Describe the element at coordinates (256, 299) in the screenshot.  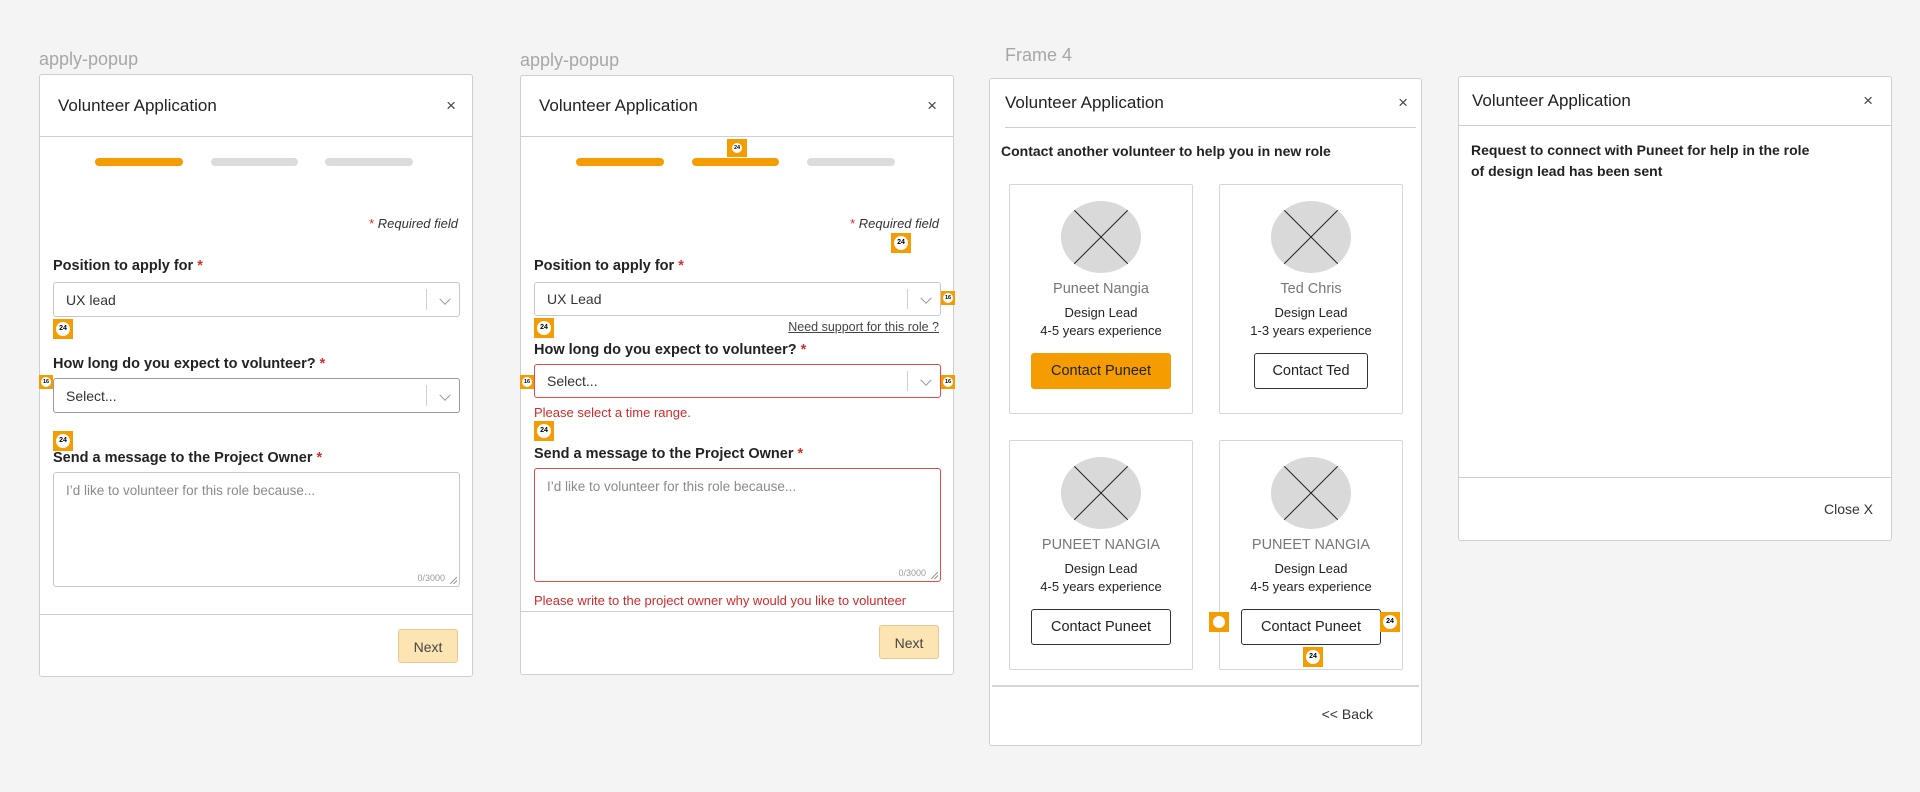
I see `position-select: UX lead` at that location.